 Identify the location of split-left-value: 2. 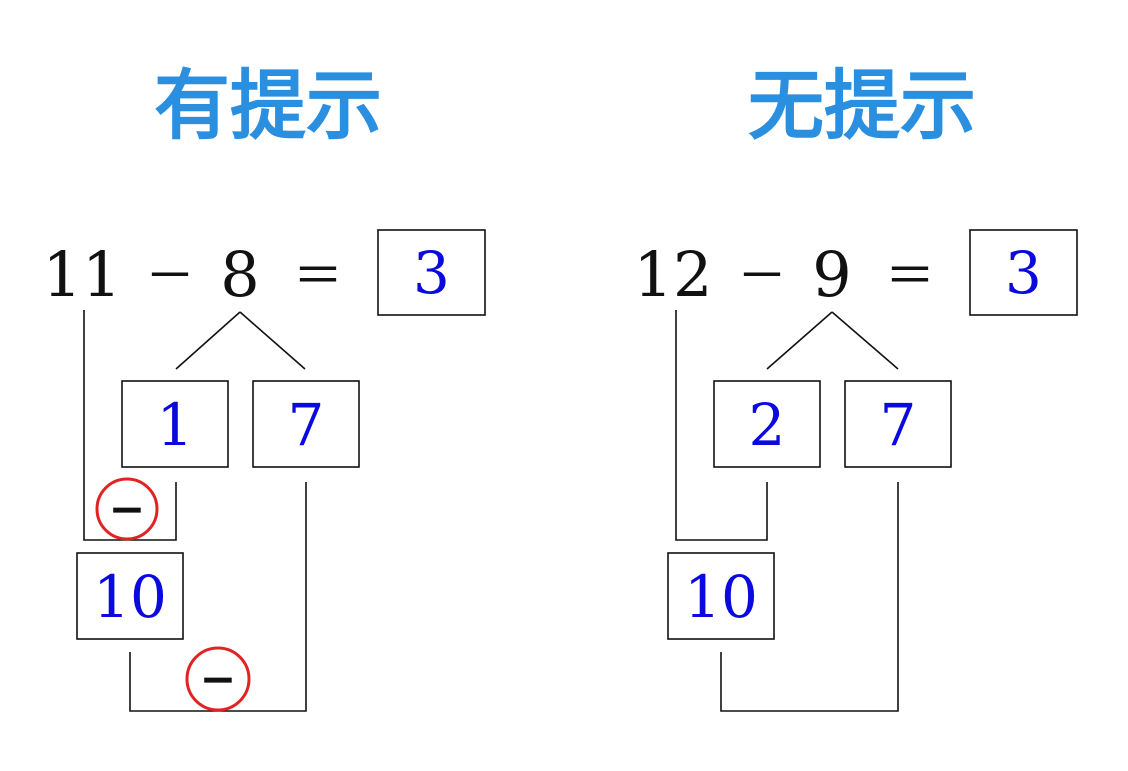
(767, 425).